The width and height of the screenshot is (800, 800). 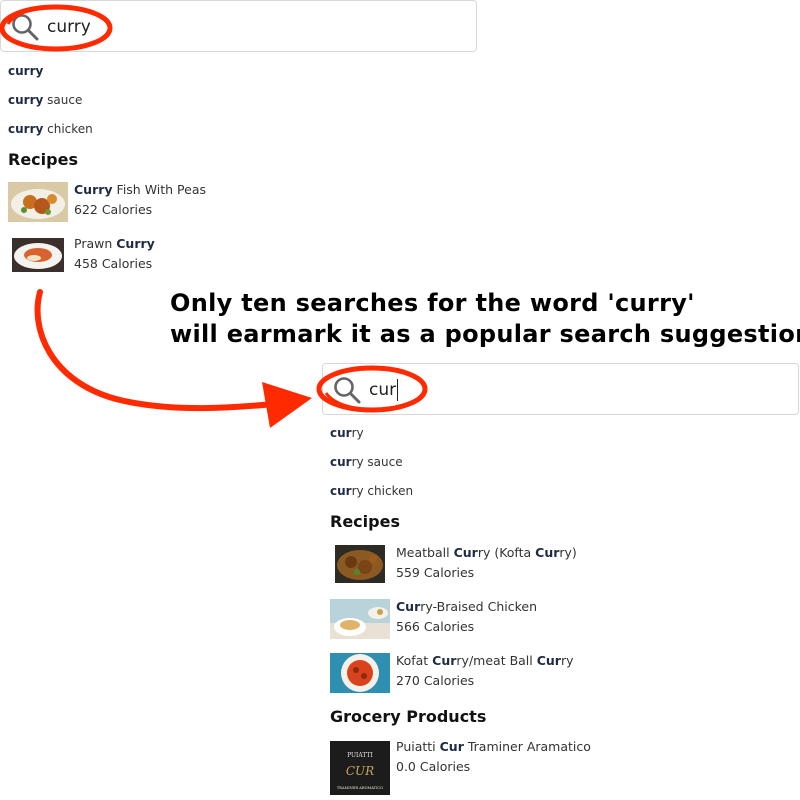 What do you see at coordinates (384, 390) in the screenshot?
I see `search-input: cur` at bounding box center [384, 390].